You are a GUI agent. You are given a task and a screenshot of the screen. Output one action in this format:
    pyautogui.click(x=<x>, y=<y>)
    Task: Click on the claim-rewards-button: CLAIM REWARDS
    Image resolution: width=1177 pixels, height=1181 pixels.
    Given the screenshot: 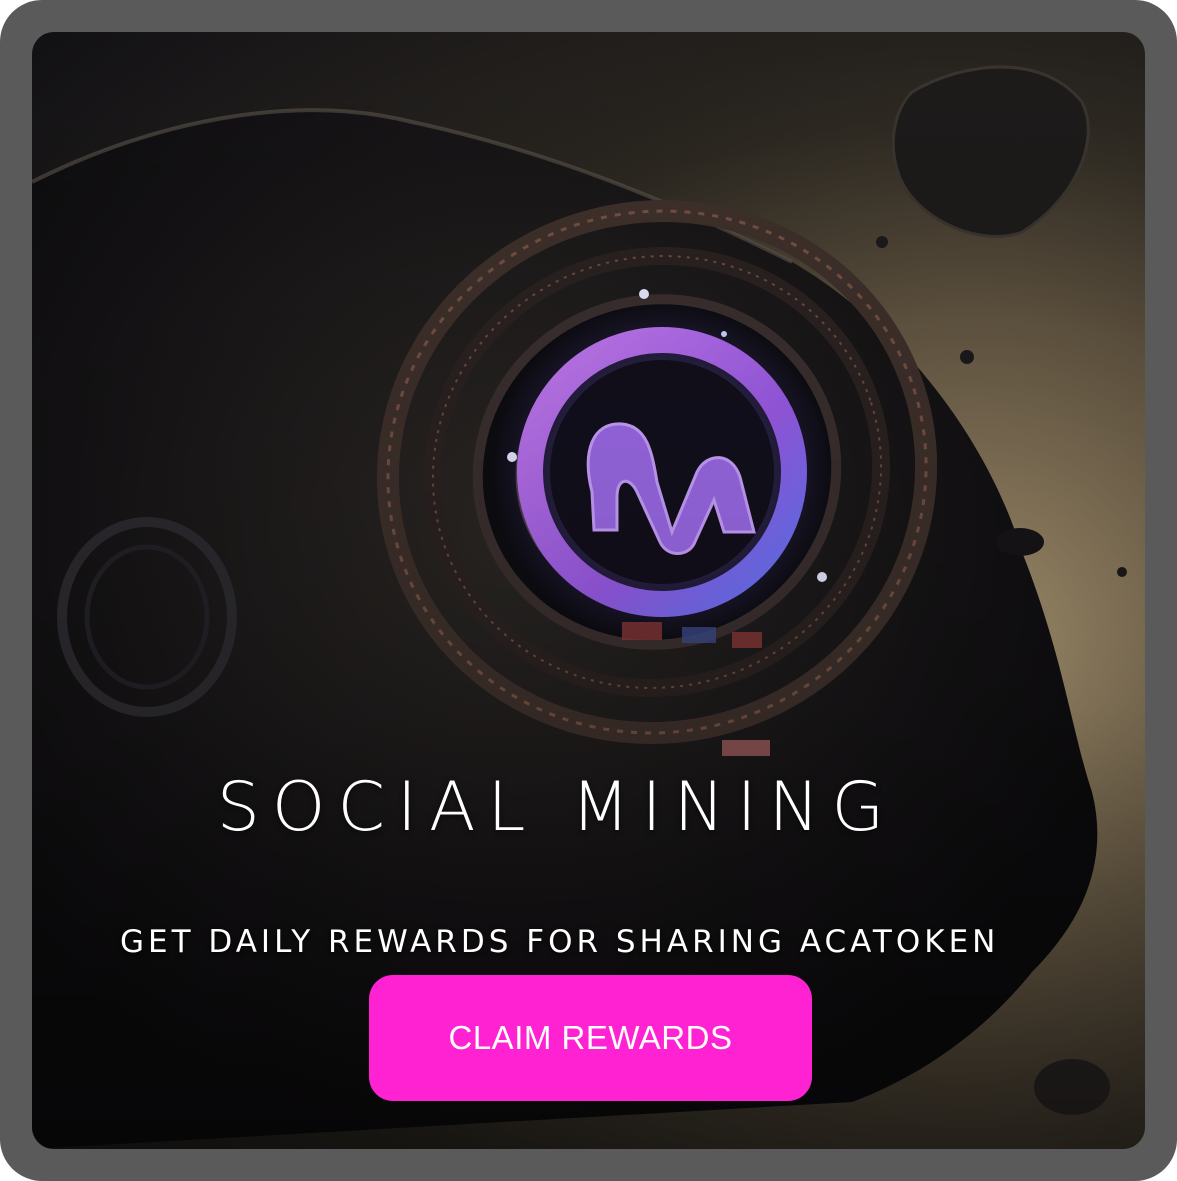 What is the action you would take?
    pyautogui.click(x=590, y=1038)
    